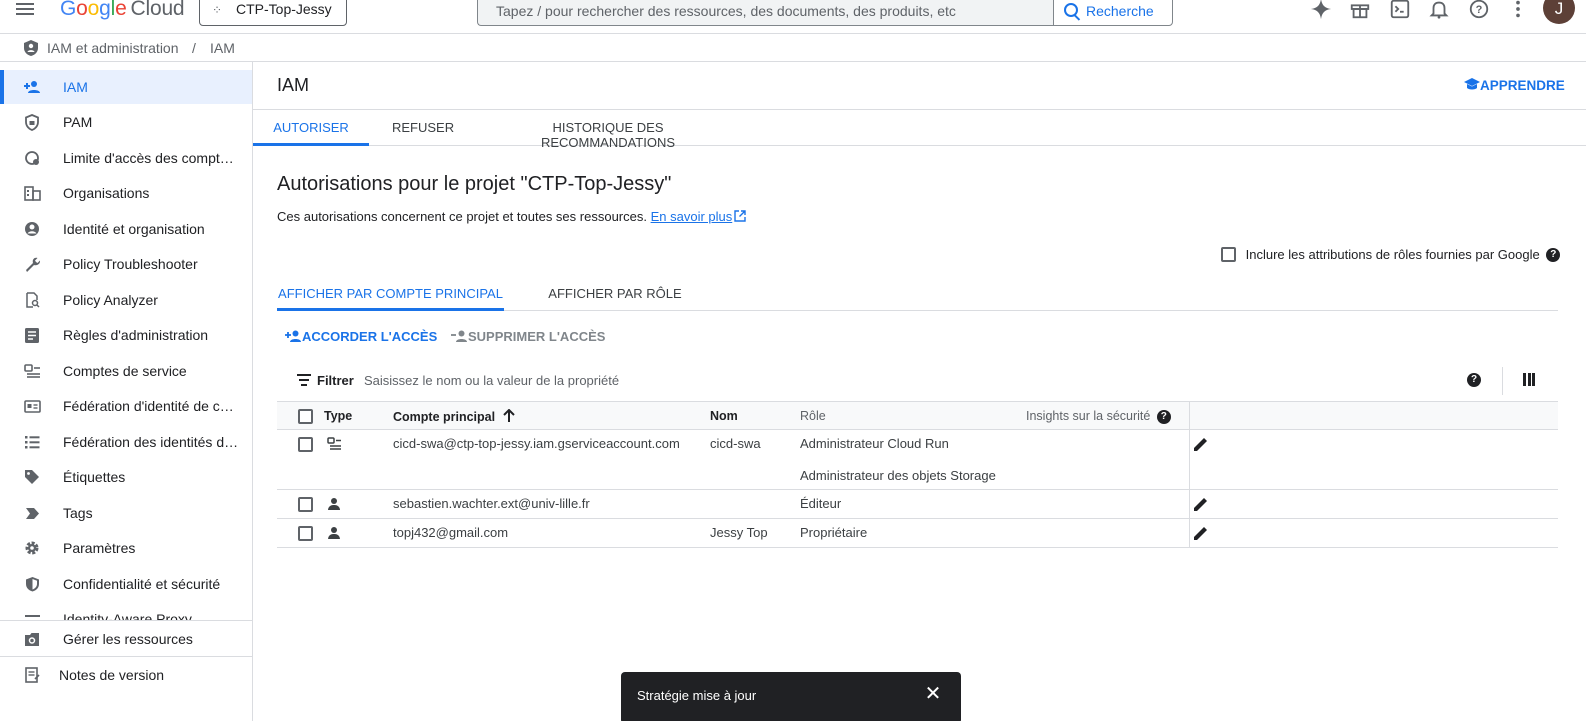 This screenshot has height=721, width=1586. Describe the element at coordinates (32, 264) in the screenshot. I see `wrench-icon` at that location.